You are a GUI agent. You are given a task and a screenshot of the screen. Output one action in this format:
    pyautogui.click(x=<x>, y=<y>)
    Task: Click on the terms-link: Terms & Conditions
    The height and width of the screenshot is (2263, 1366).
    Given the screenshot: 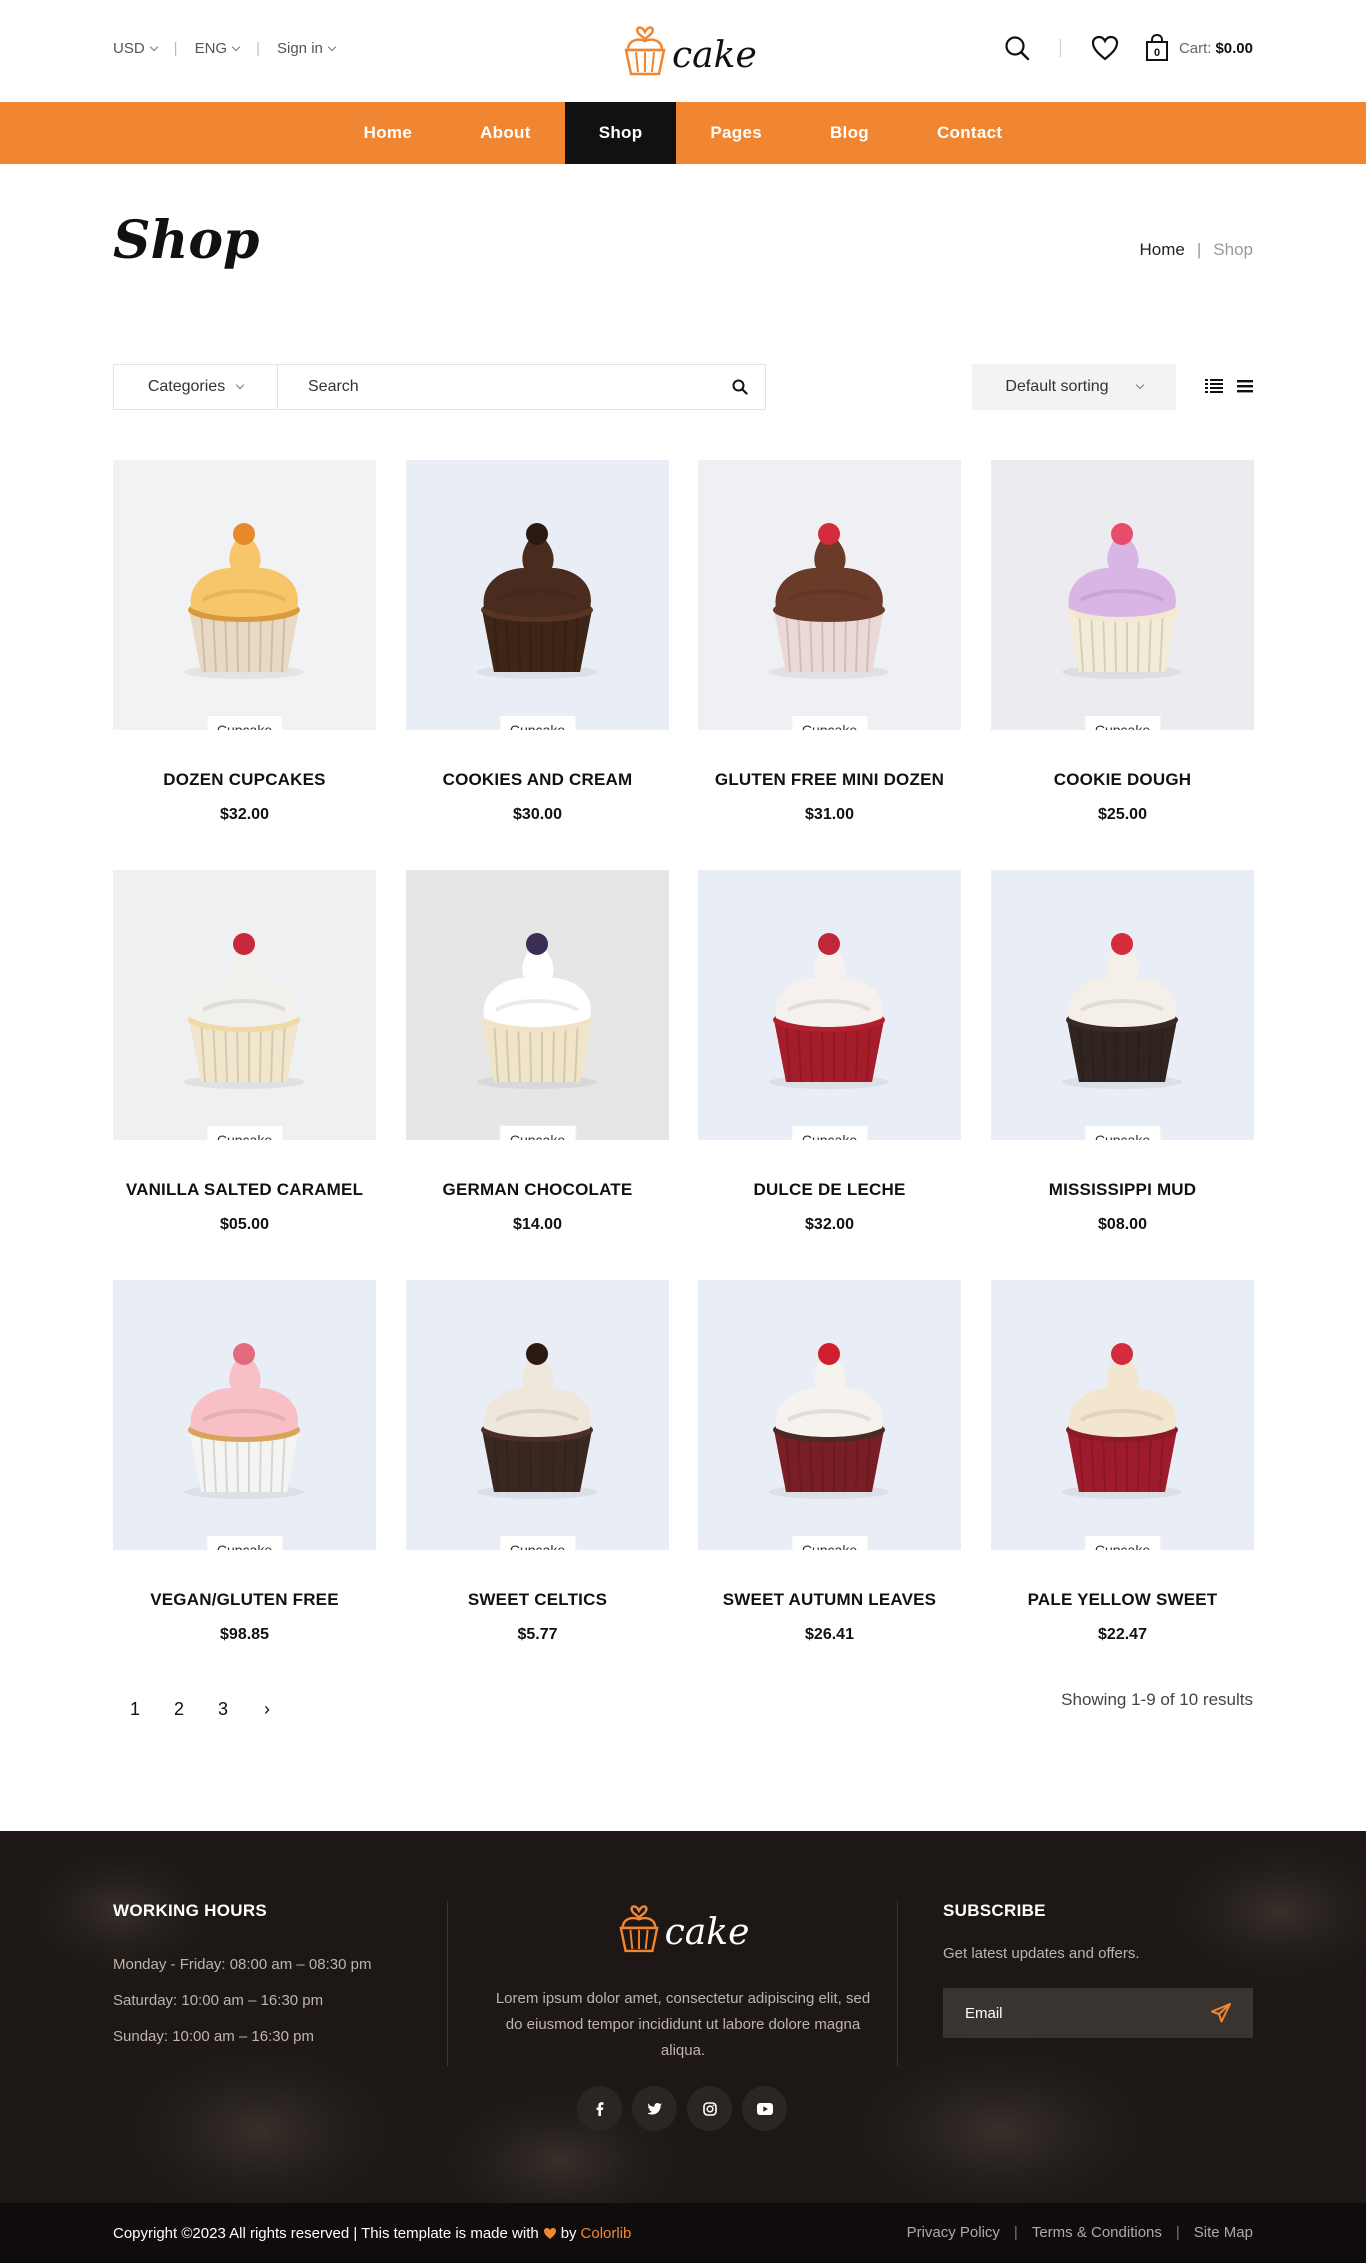 What is the action you would take?
    pyautogui.click(x=1097, y=2232)
    